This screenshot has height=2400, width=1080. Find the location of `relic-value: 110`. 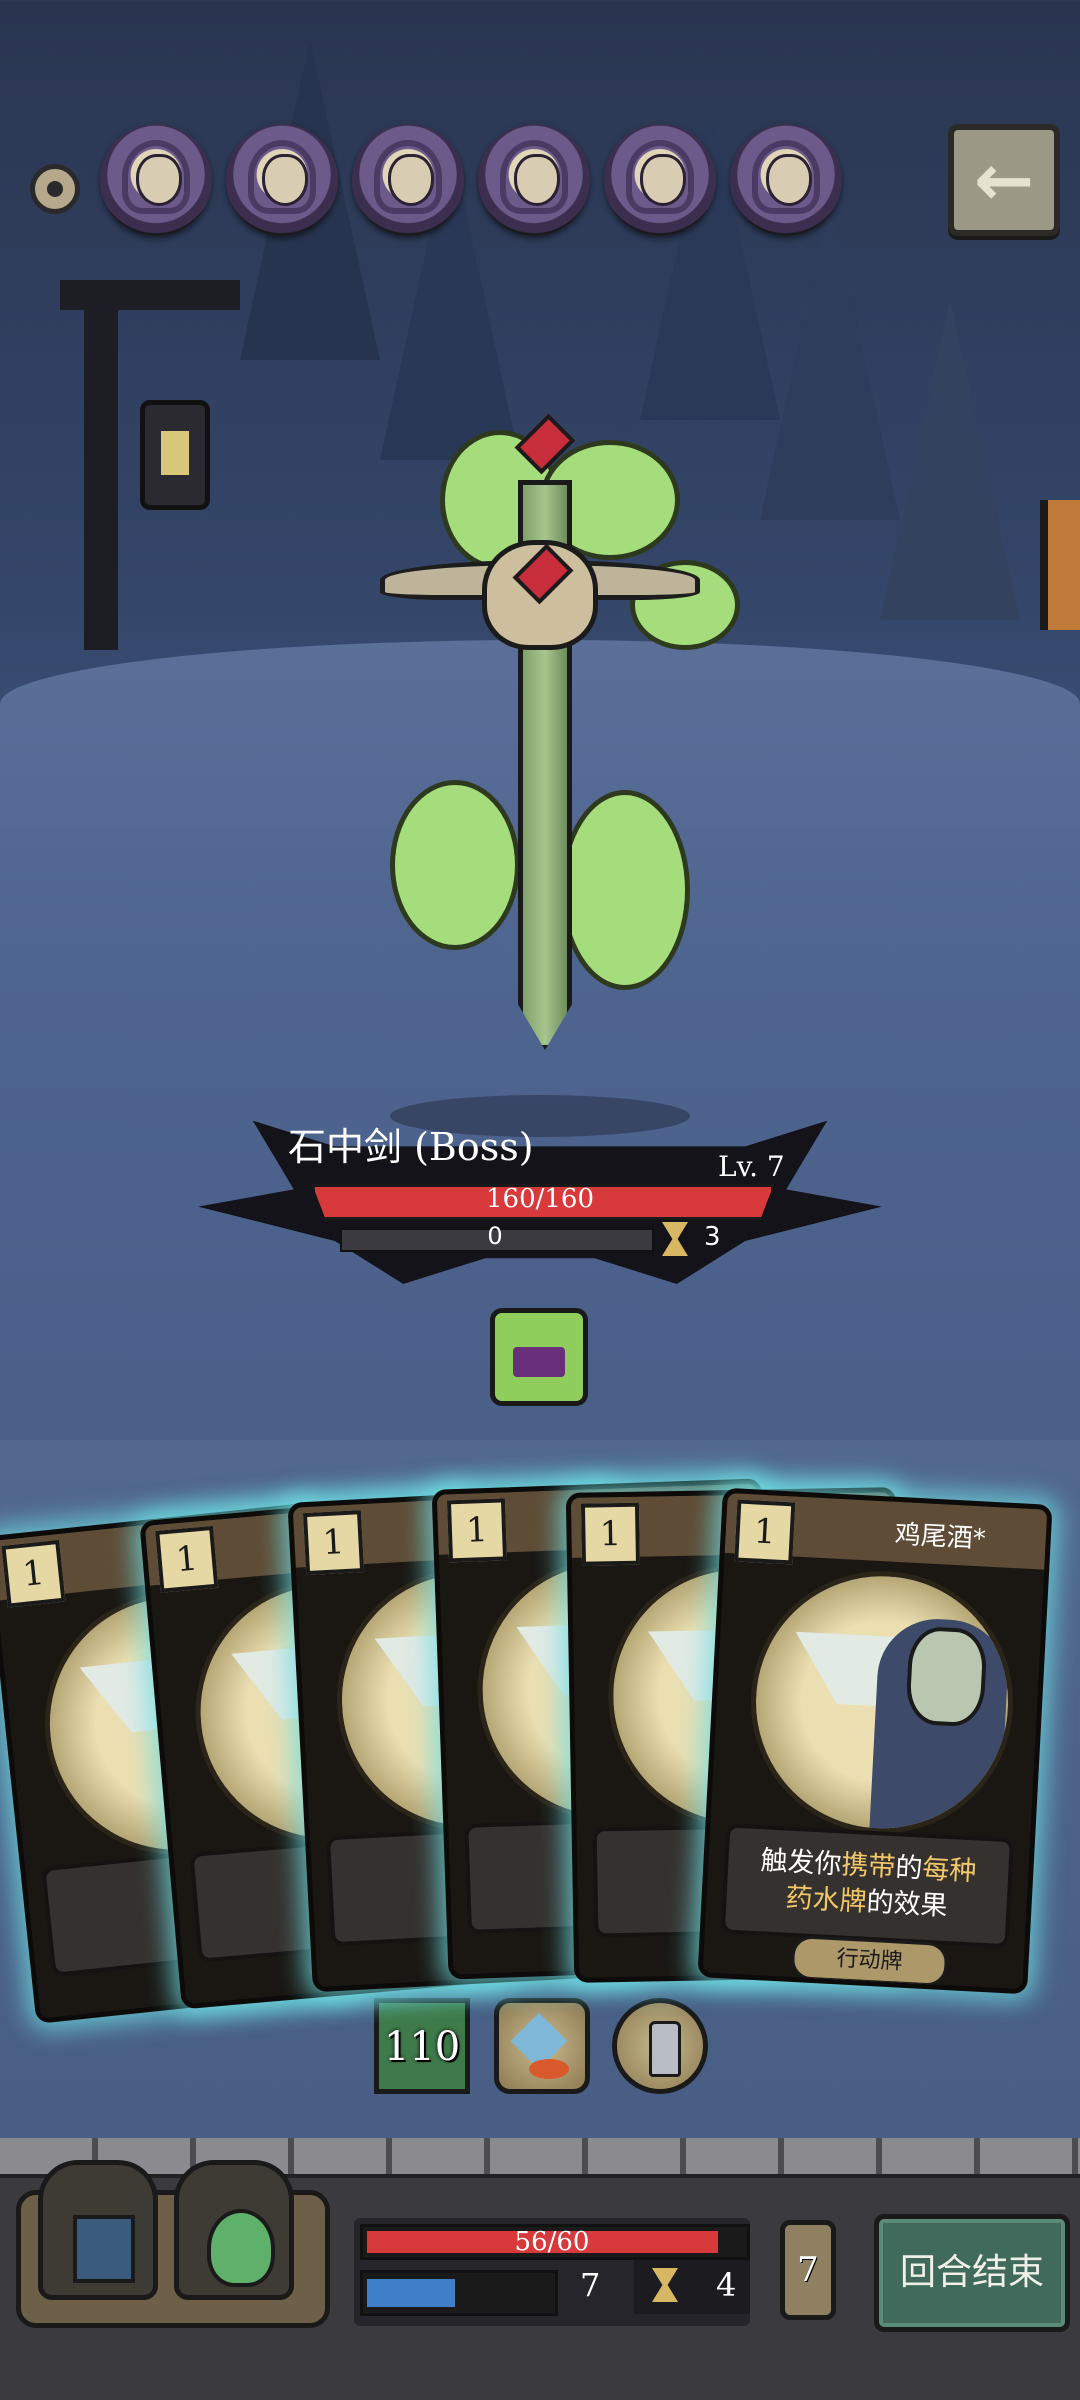

relic-value: 110 is located at coordinates (422, 2047).